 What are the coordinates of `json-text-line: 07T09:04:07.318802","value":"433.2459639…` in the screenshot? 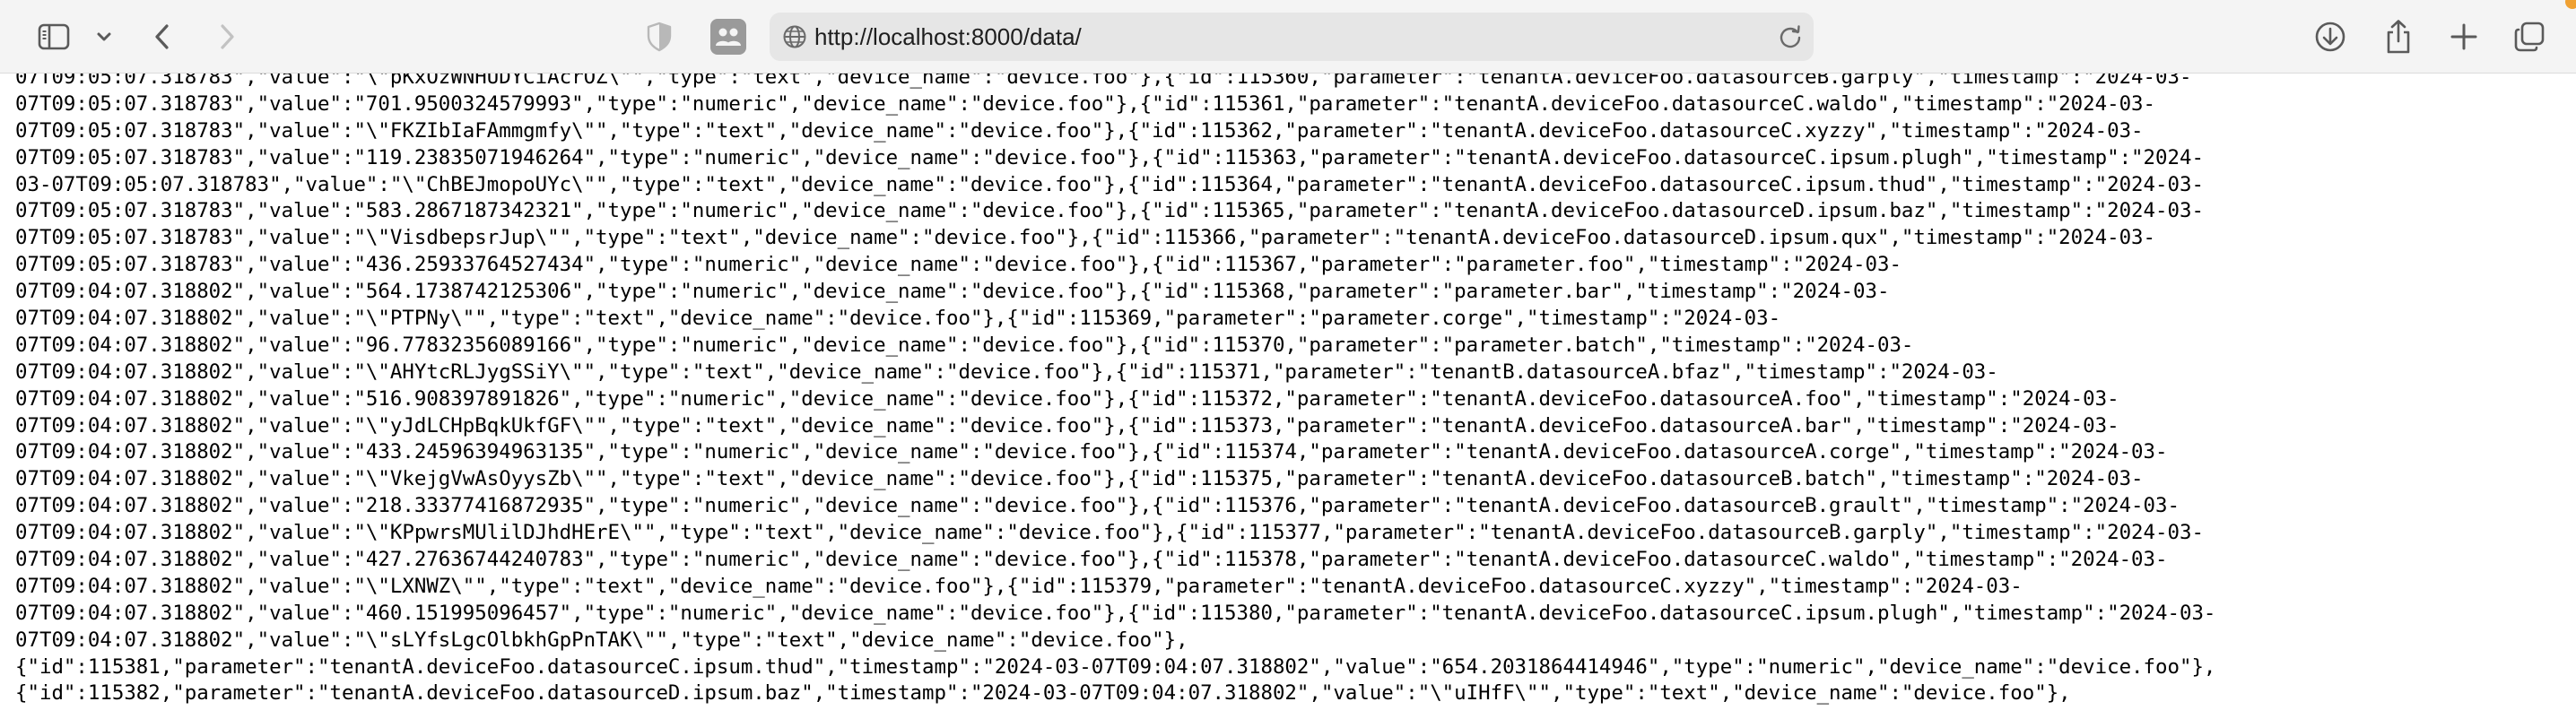 It's located at (1091, 452).